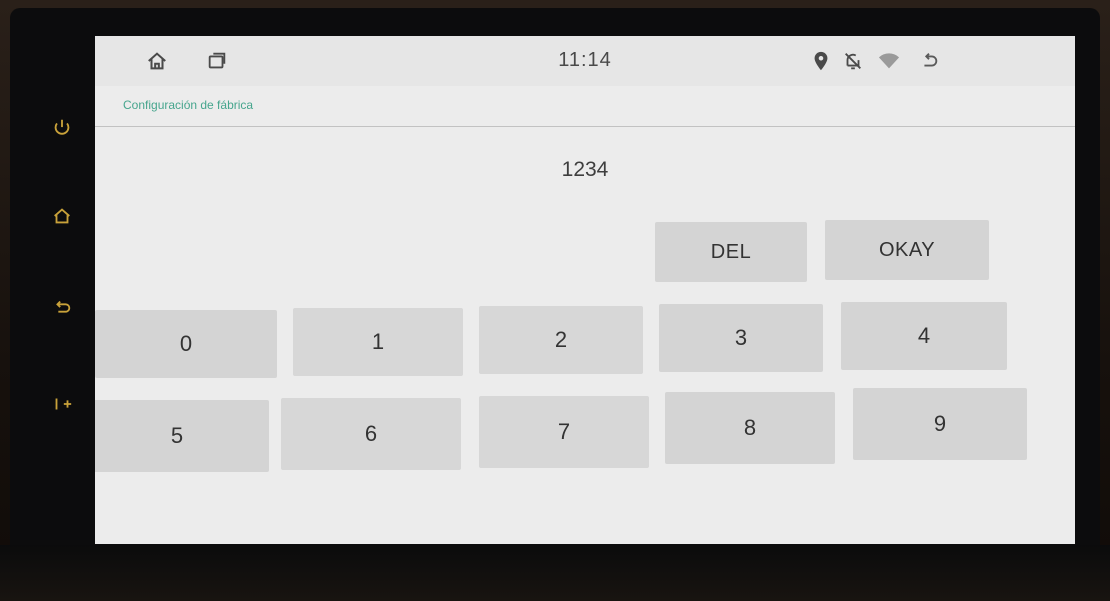 This screenshot has width=1110, height=601. Describe the element at coordinates (564, 432) in the screenshot. I see `key-7: 7` at that location.